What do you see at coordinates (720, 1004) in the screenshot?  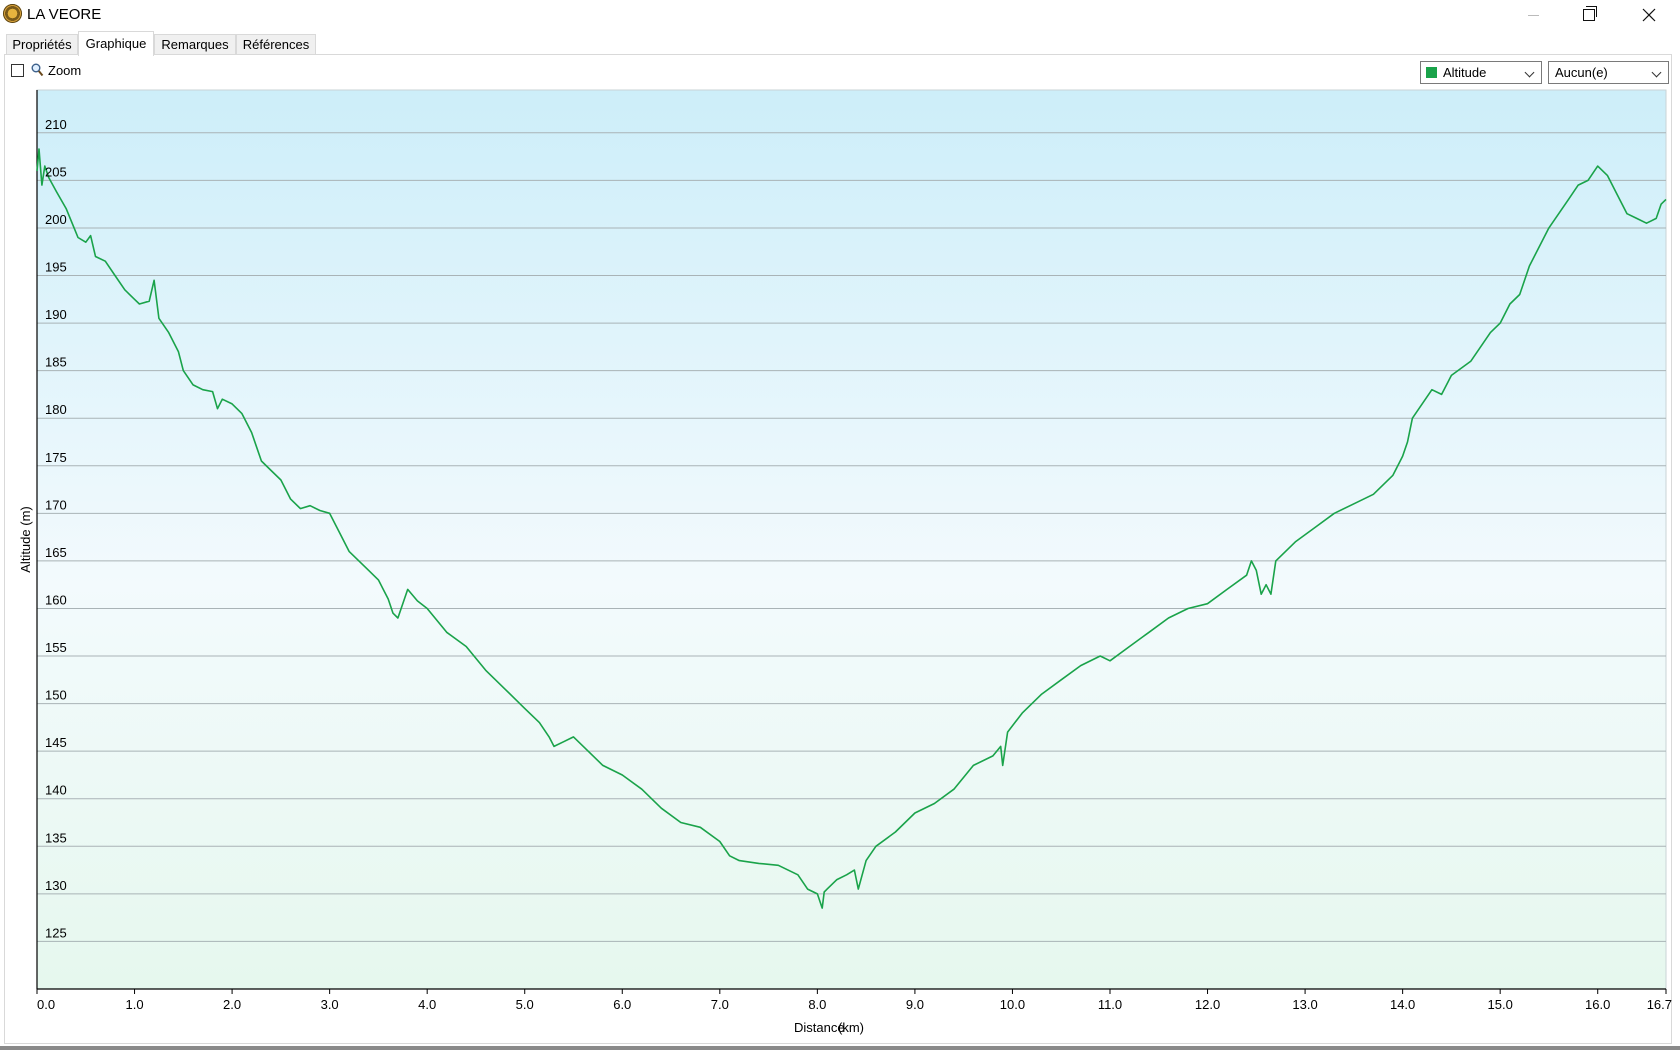 I see `x-tick-label: 7.0` at bounding box center [720, 1004].